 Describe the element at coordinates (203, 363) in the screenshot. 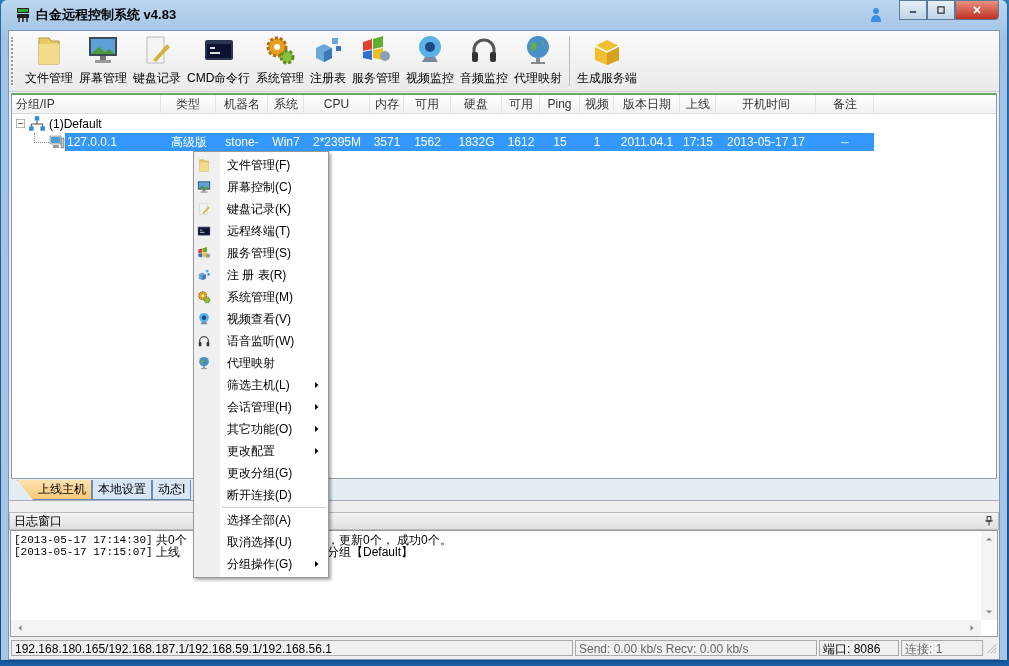

I see `globe-icon` at that location.